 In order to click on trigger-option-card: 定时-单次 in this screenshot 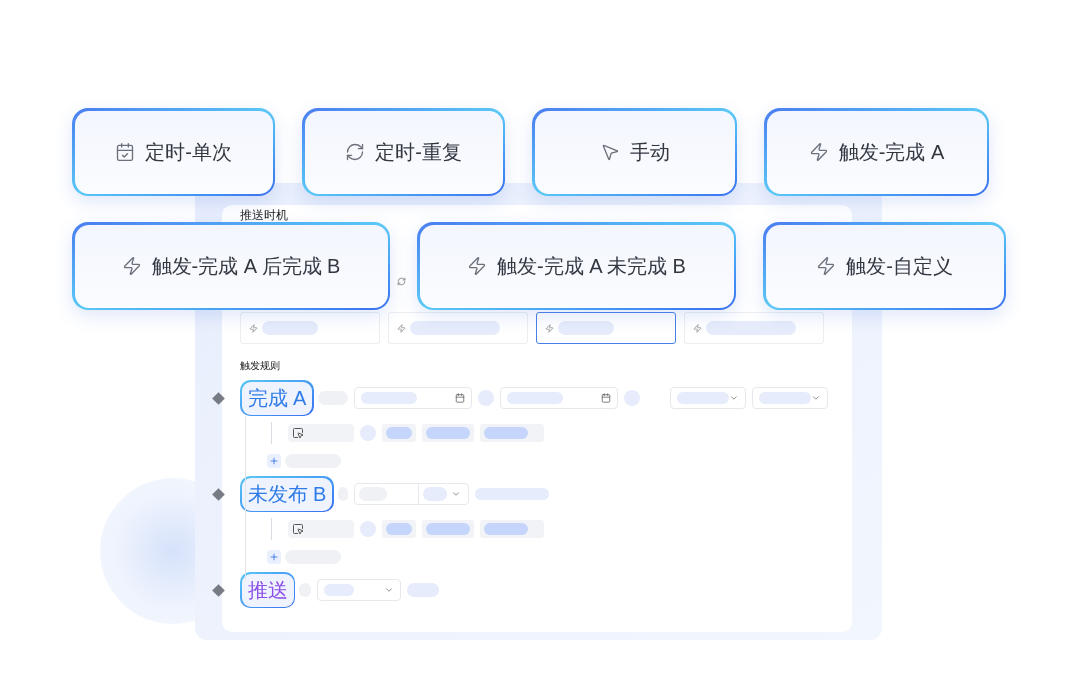, I will do `click(173, 152)`.